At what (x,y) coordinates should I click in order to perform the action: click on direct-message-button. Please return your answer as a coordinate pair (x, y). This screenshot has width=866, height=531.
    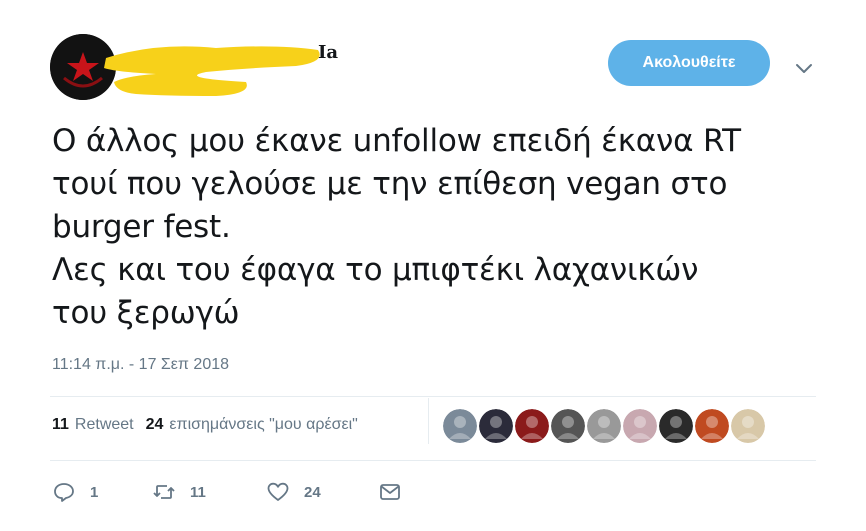
    Looking at the image, I should click on (390, 492).